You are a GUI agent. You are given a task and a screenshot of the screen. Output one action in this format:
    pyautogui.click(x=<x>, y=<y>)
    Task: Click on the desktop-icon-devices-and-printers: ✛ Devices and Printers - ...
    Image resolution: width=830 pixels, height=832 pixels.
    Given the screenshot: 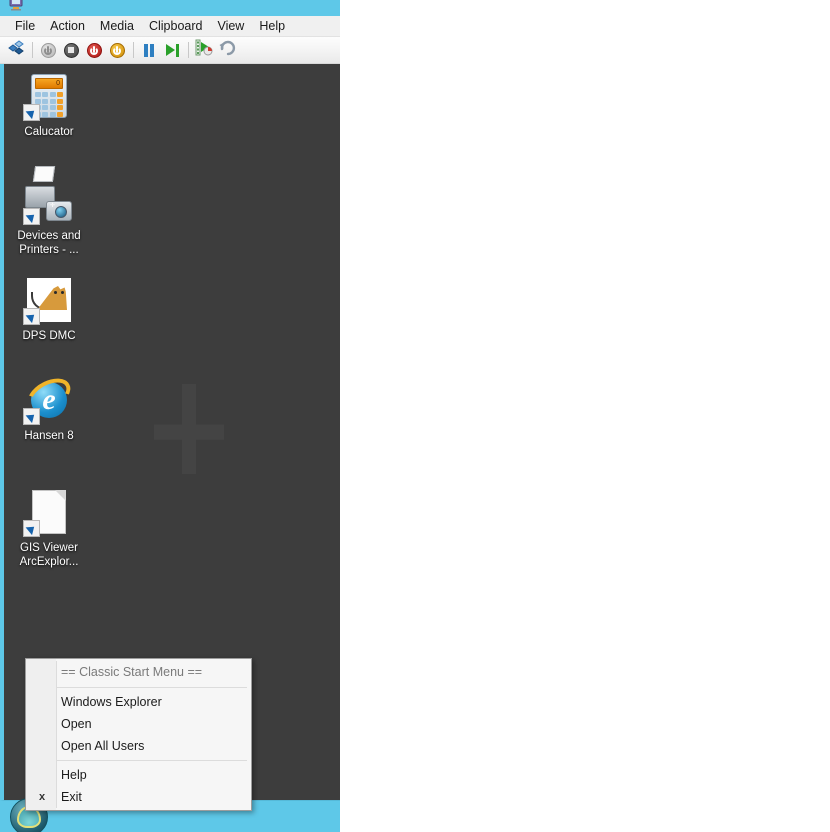 What is the action you would take?
    pyautogui.click(x=49, y=211)
    